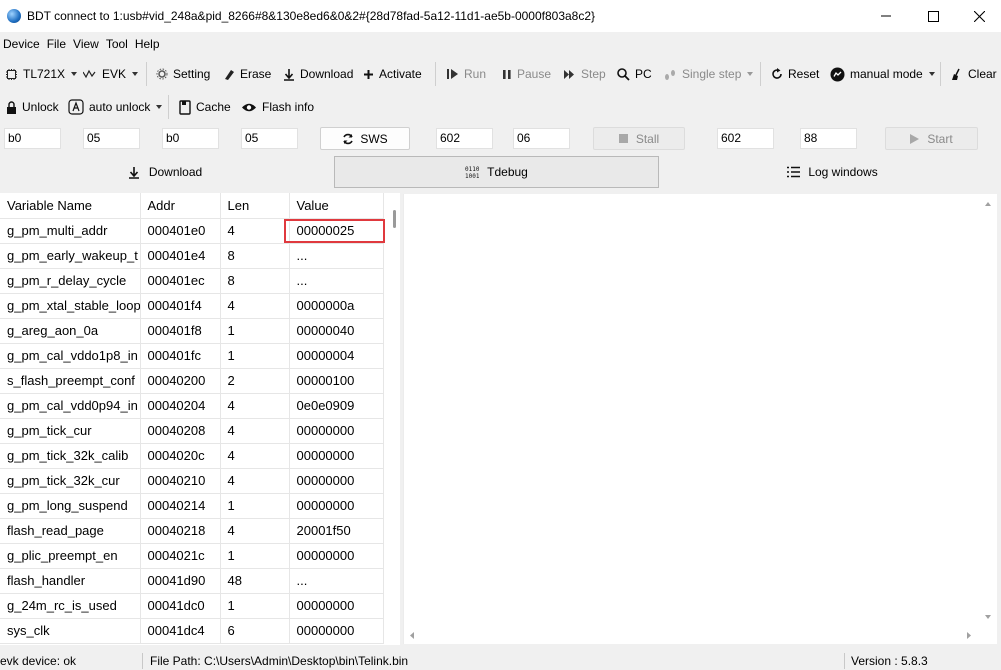 This screenshot has height=670, width=1001. Describe the element at coordinates (180, 581) in the screenshot. I see `cell-addr: 00041d90` at that location.